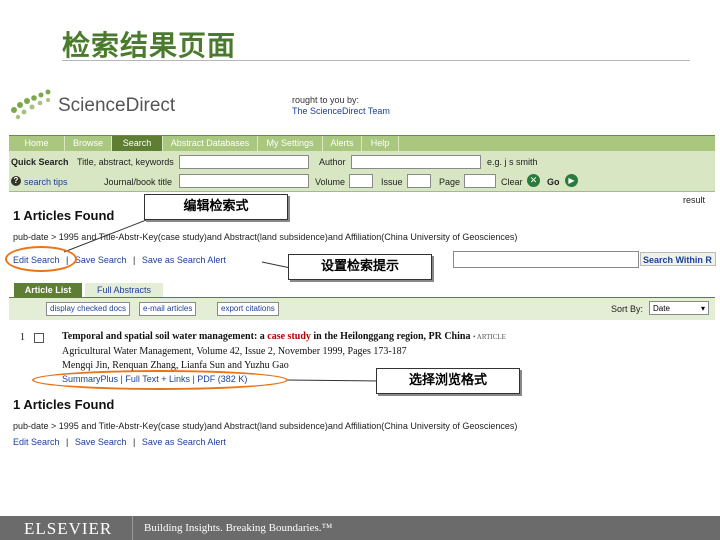 The width and height of the screenshot is (720, 540). I want to click on footer-tagline: Building Insights. Breaking Boundaries.™, so click(238, 528).